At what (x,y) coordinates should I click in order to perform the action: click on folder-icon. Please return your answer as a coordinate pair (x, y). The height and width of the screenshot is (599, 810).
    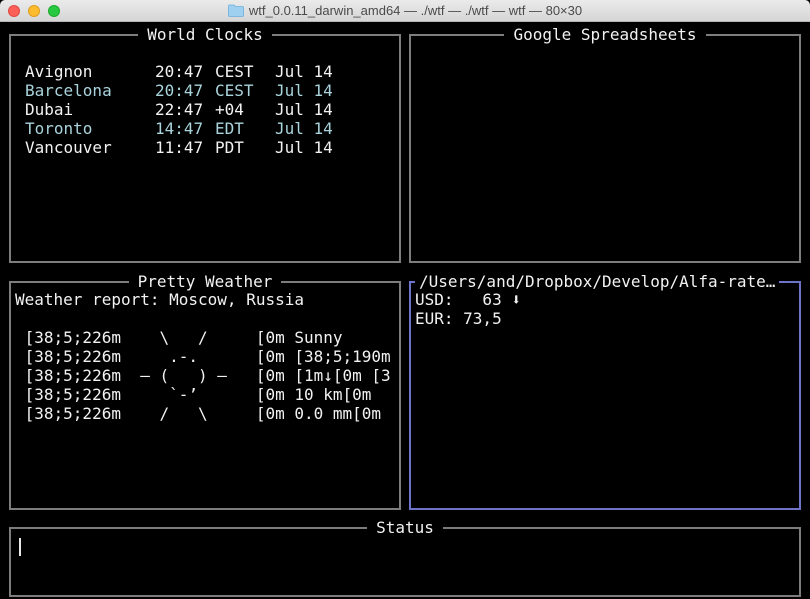
    Looking at the image, I should click on (235, 10).